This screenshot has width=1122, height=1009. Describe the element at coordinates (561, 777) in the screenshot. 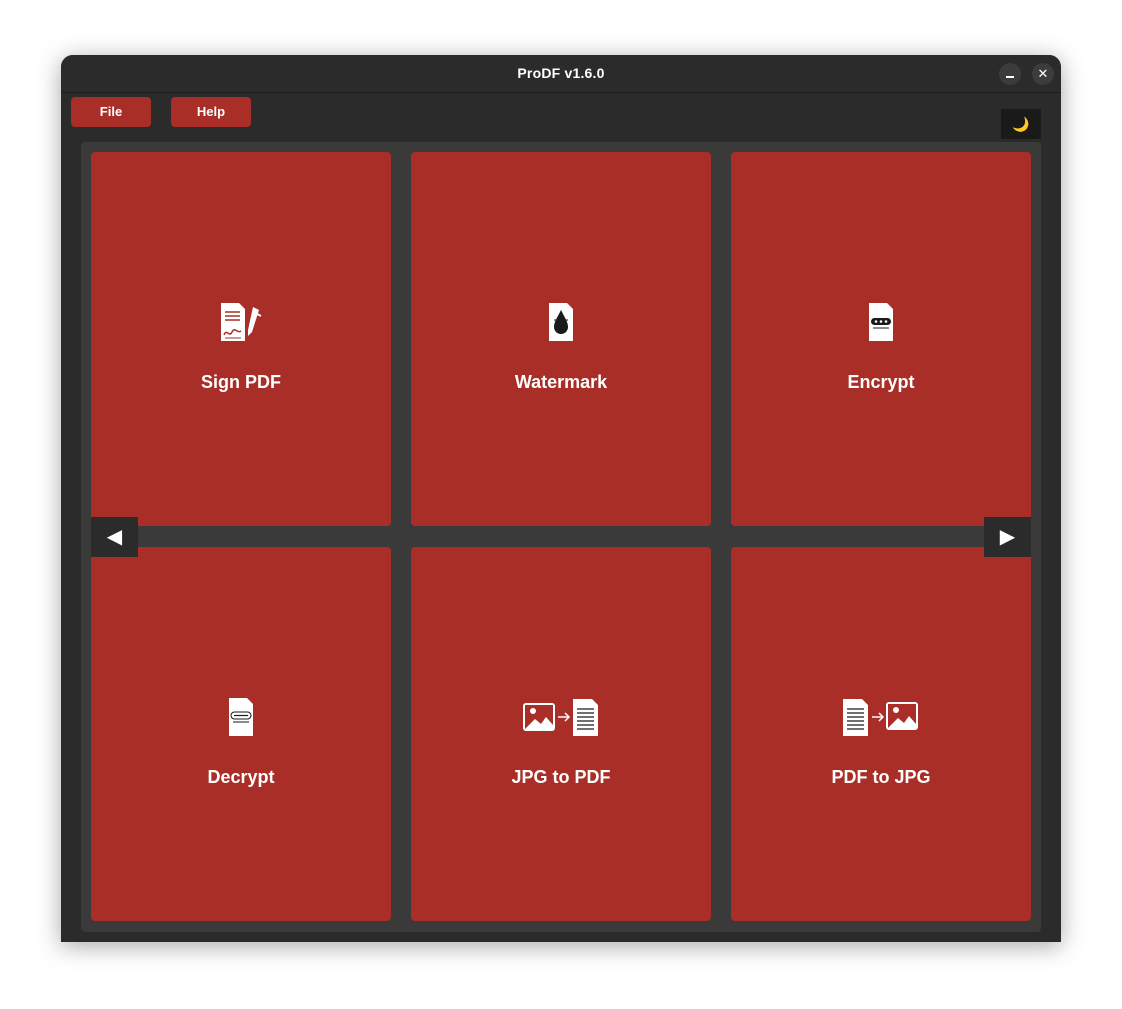

I see `tile-label: JPG to PDF` at that location.